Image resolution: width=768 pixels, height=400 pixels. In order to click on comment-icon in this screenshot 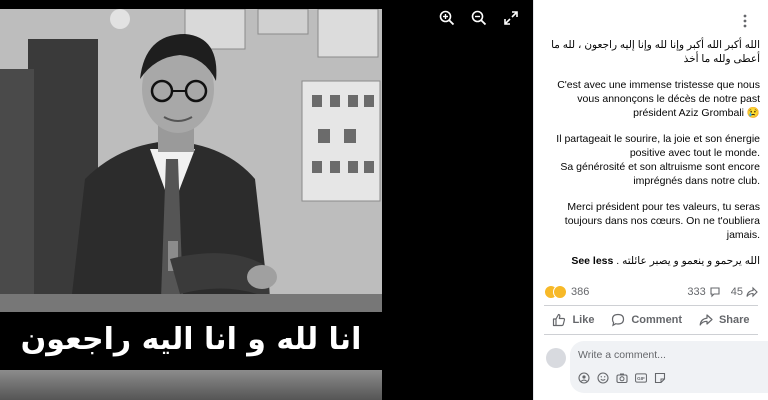, I will do `click(618, 320)`.